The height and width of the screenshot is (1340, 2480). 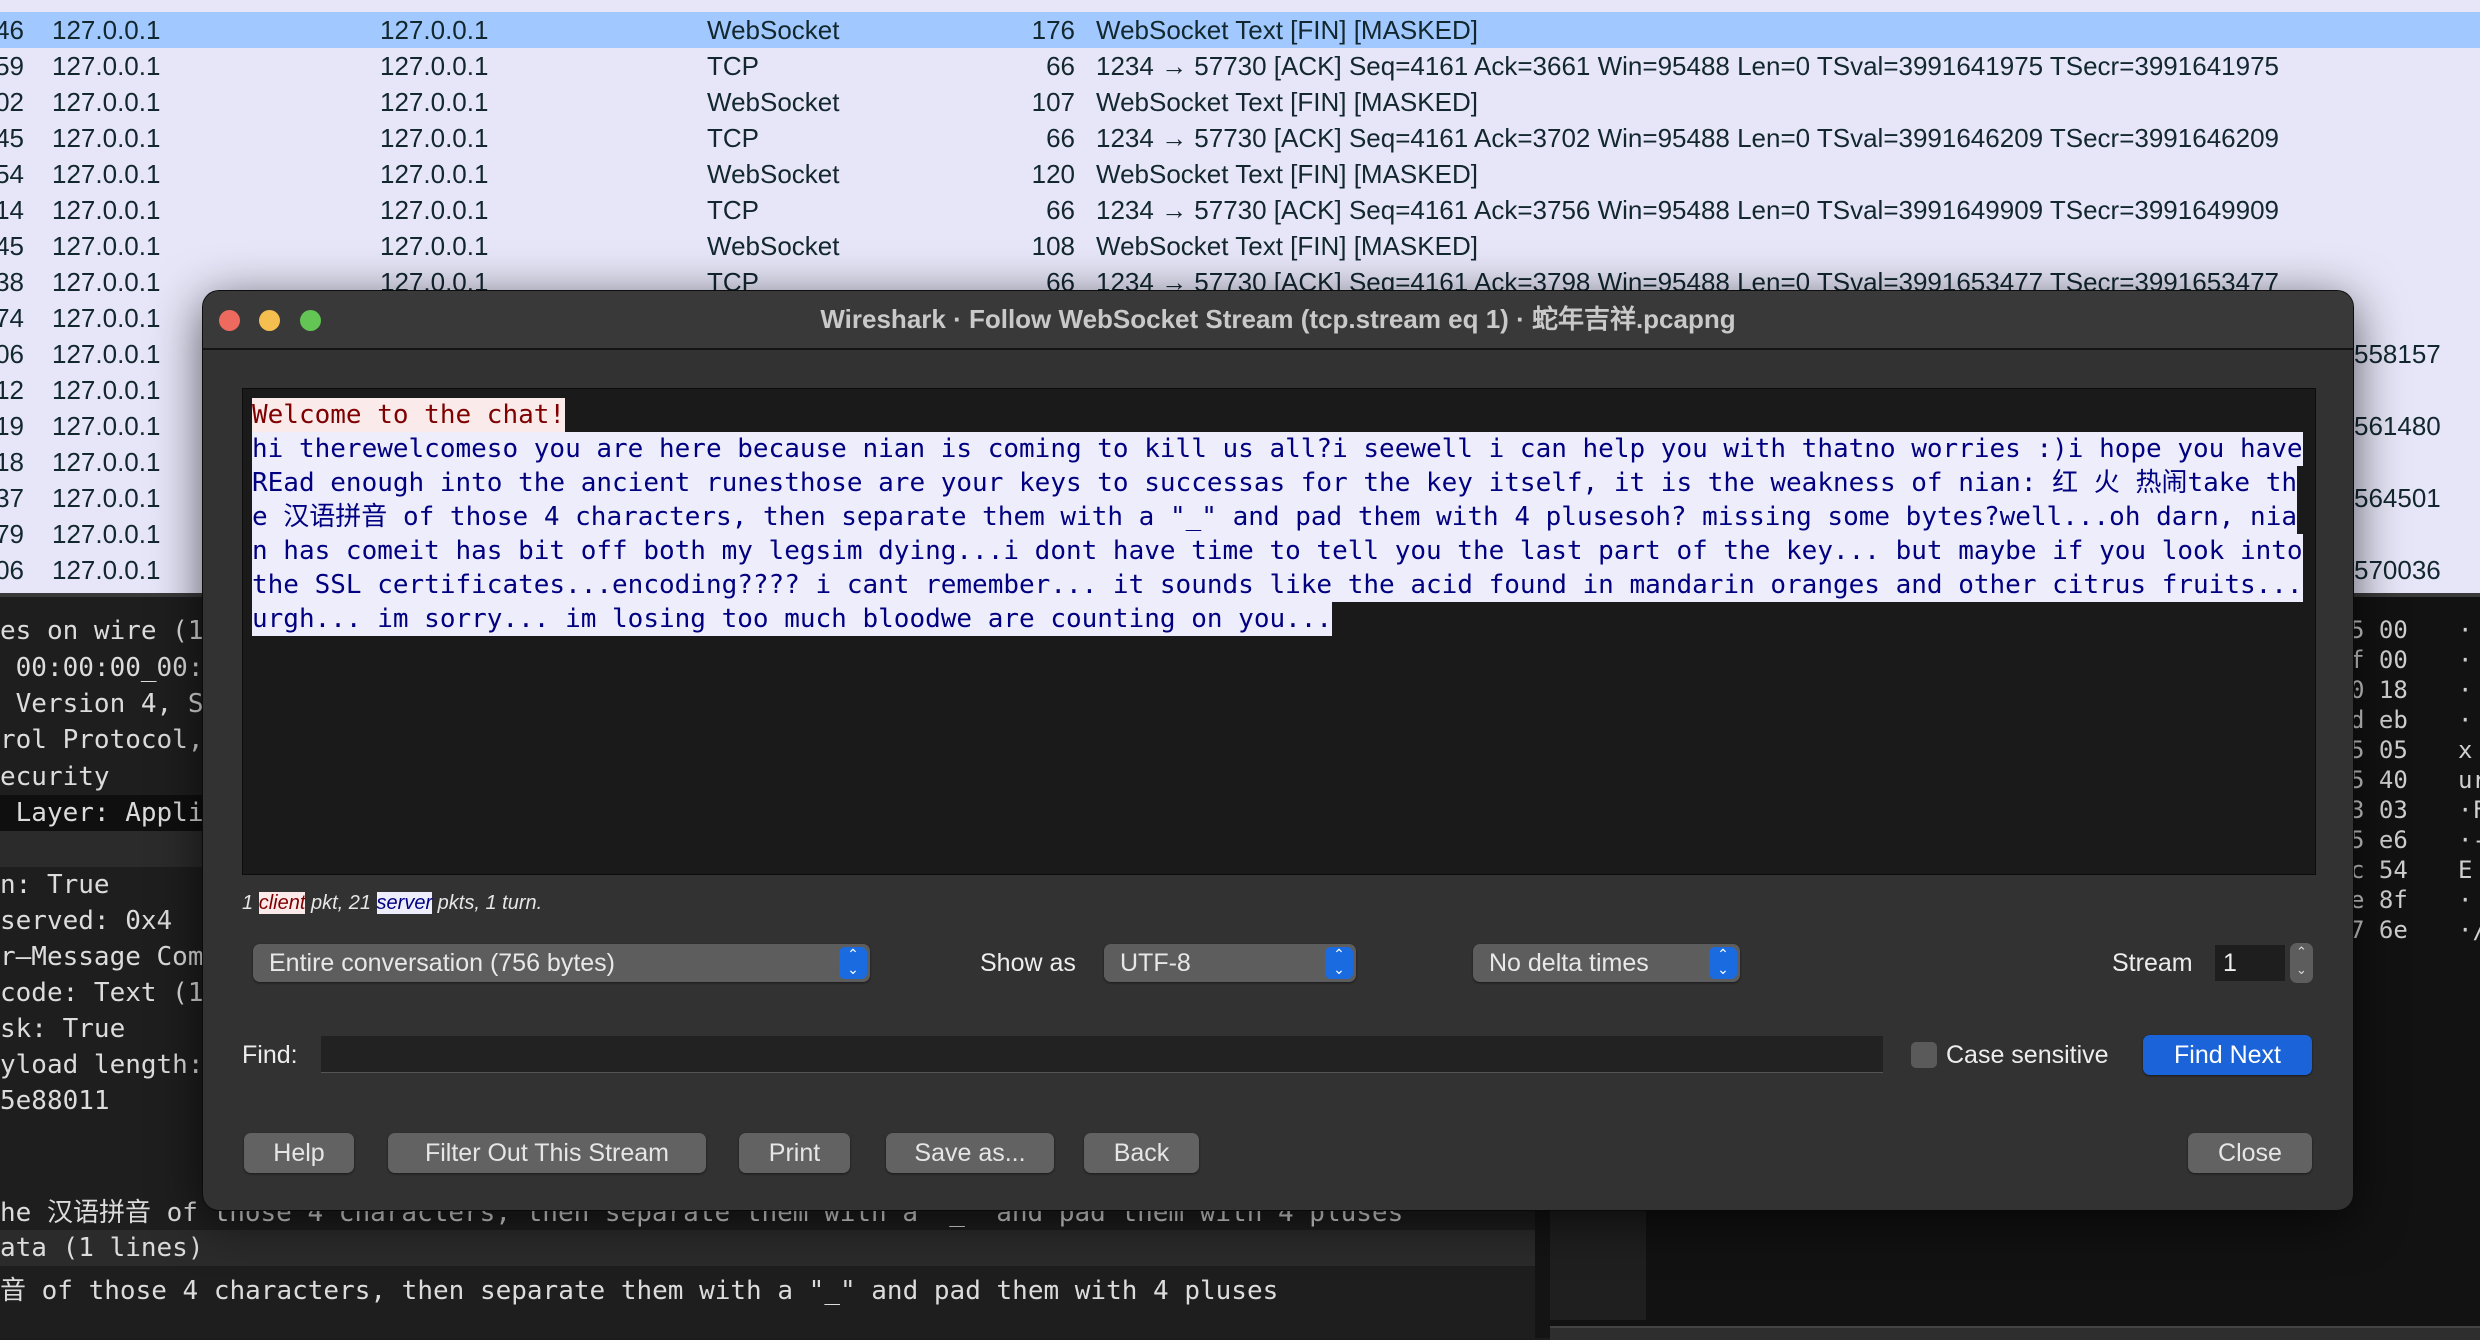 What do you see at coordinates (2469, 930) in the screenshot?
I see `hex-ascii: ·/` at bounding box center [2469, 930].